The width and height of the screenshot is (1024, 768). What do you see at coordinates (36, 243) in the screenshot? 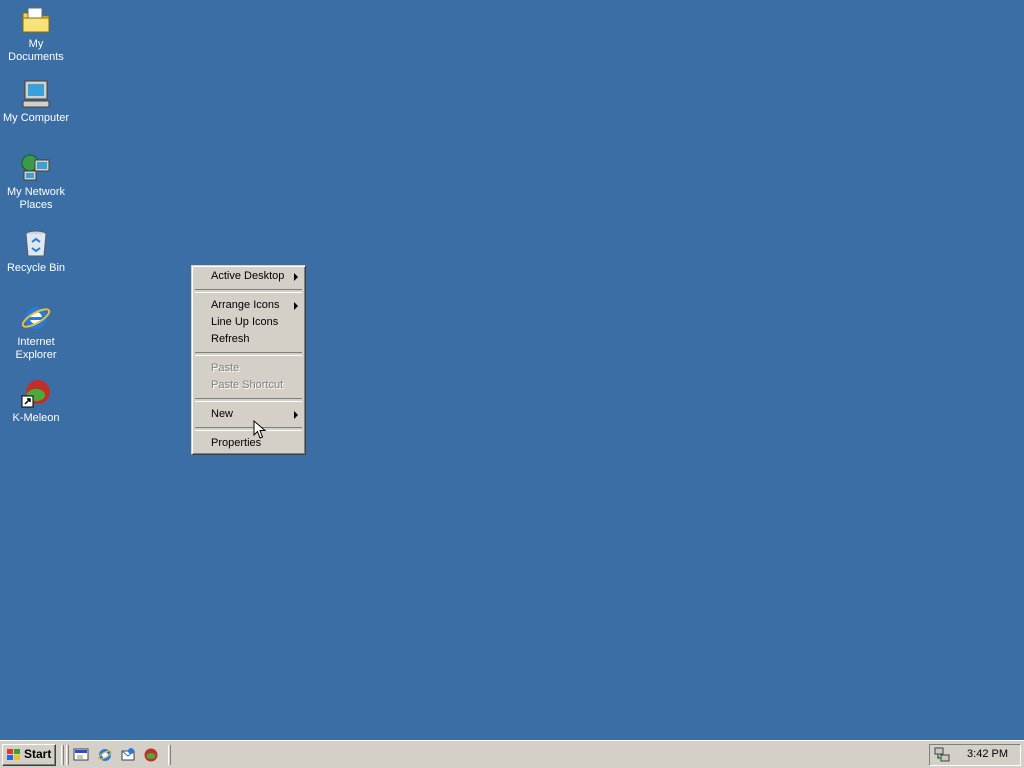
I see `recycle-bin-icon` at bounding box center [36, 243].